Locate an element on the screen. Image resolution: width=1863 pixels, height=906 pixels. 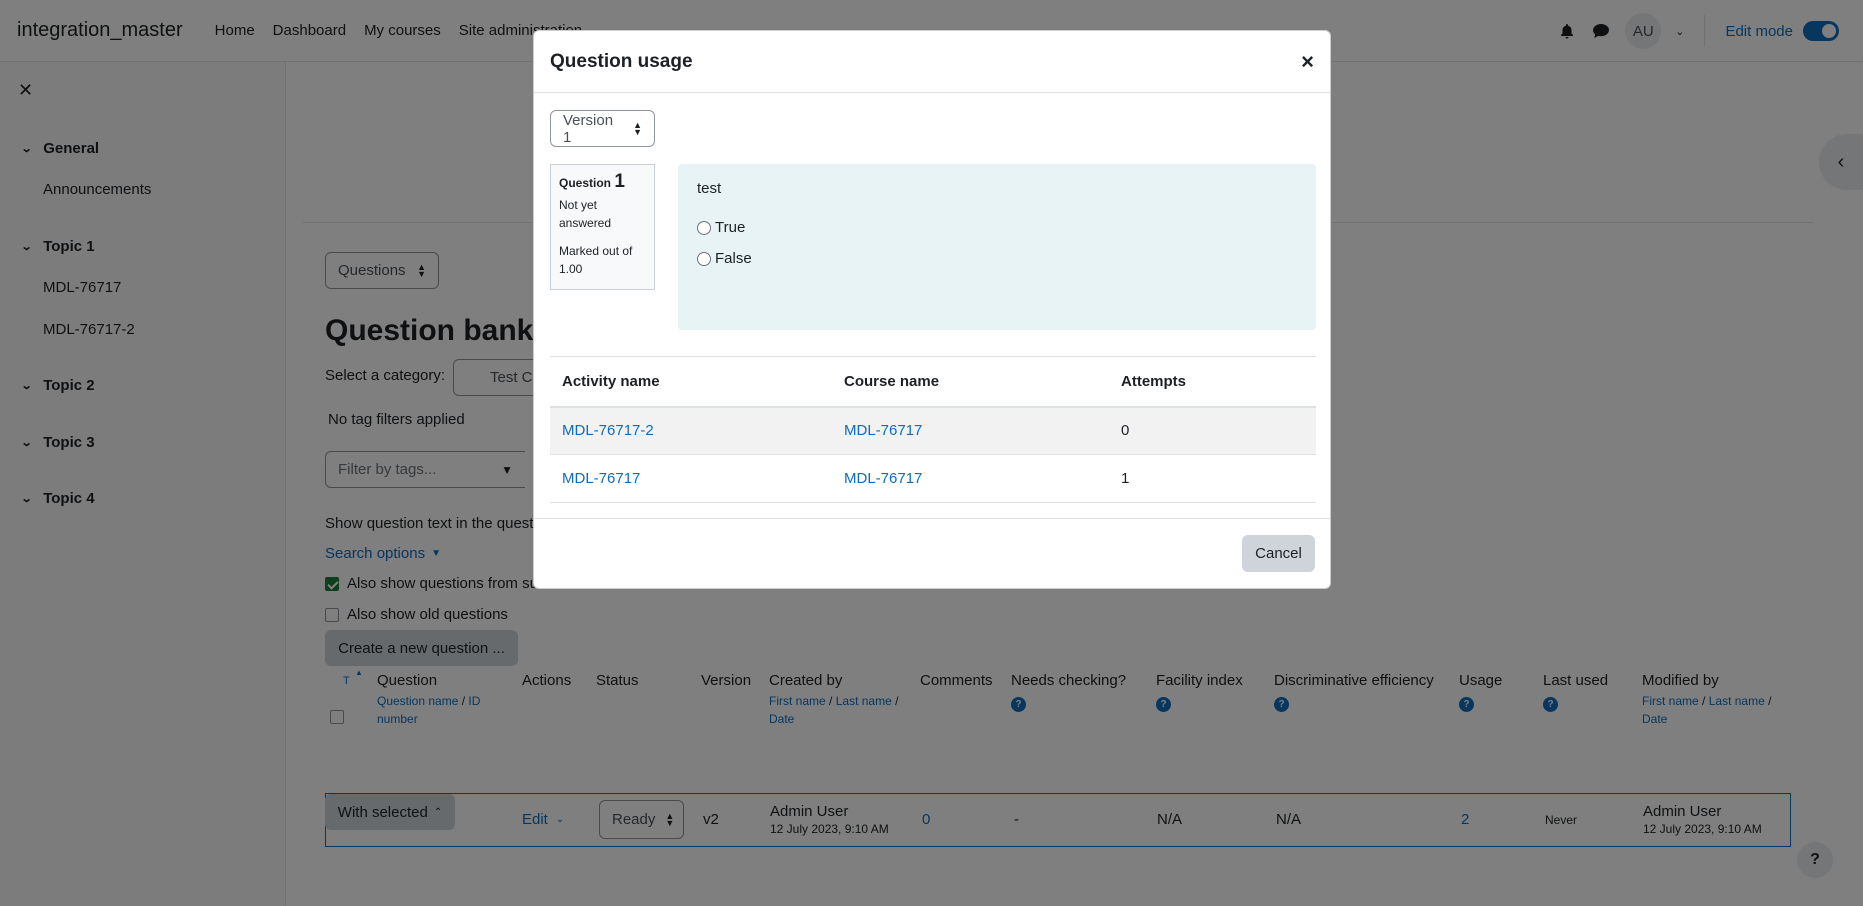
close-icon: × is located at coordinates (1307, 62).